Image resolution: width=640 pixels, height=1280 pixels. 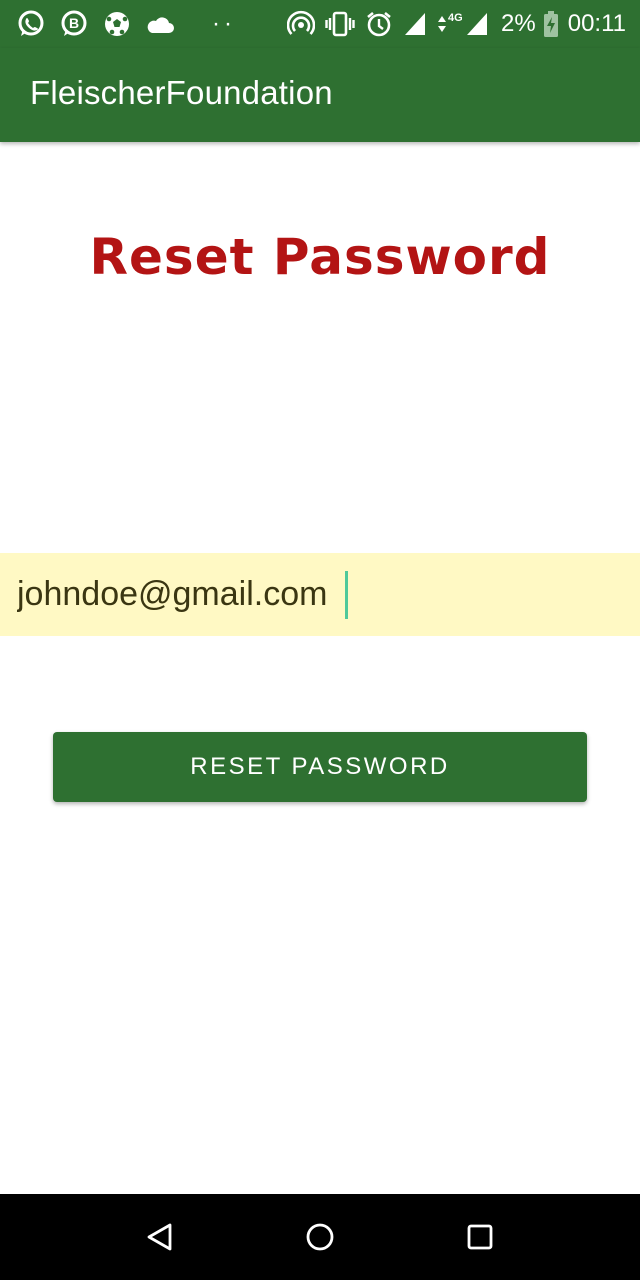 I want to click on svg-text: B, so click(x=74, y=23).